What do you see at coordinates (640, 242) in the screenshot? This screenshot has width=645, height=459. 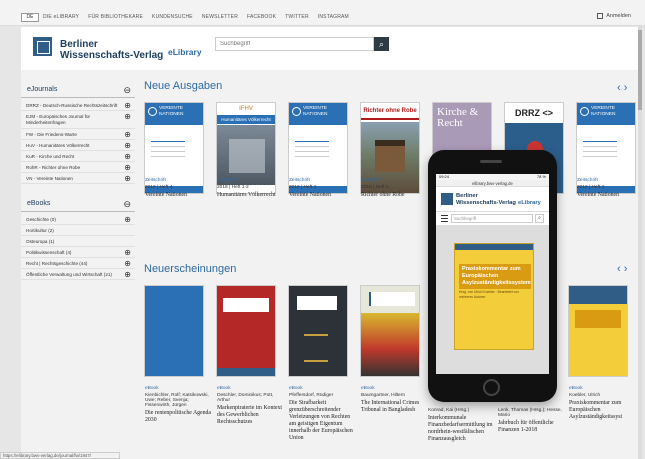 I see `page-scrollbar` at bounding box center [640, 242].